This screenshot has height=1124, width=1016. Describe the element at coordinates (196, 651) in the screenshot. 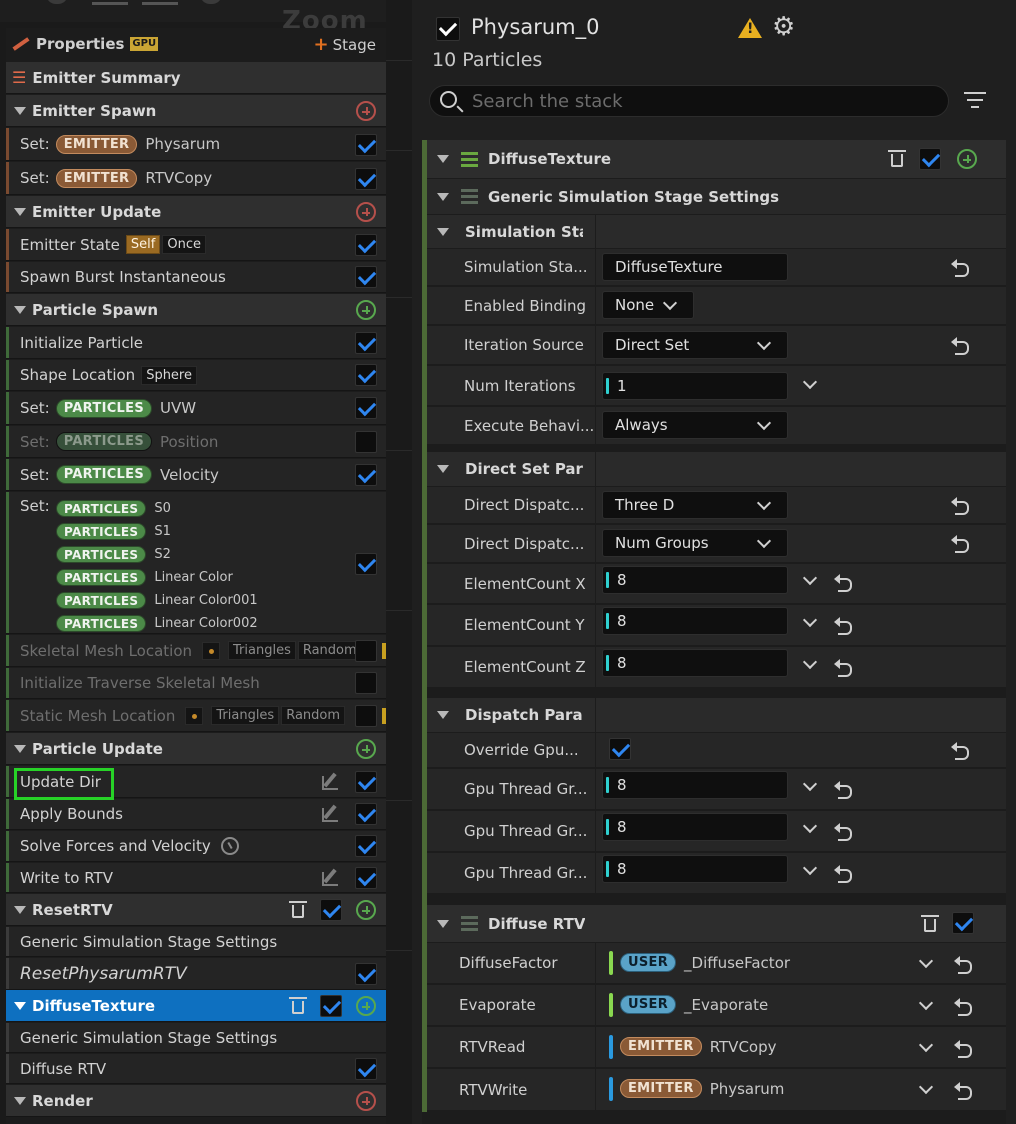

I see `skeletal-mesh-location-module: Skeletal Mesh Location Triangles Random` at that location.